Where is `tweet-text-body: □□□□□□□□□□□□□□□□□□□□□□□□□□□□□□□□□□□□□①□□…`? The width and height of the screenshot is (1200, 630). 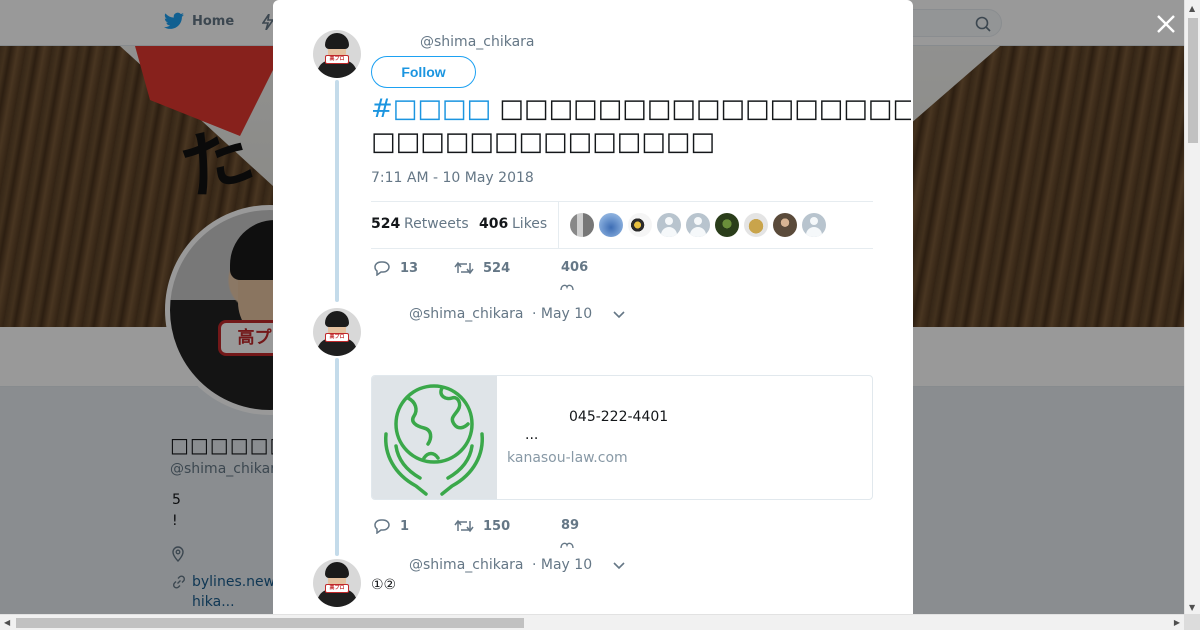 tweet-text-body: □□□□□□□□□□□□□□□□□□□□□□□□□□□□□□□□□□□□□①□□… is located at coordinates (705, 109).